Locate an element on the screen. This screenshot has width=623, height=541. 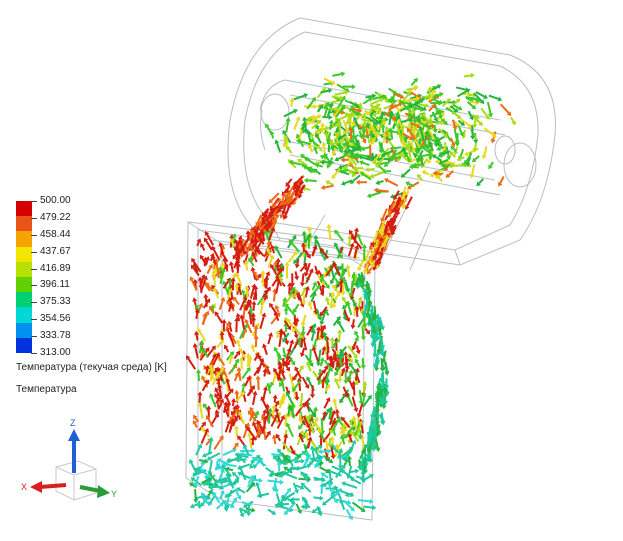
y-axis-arrow is located at coordinates (94, 491).